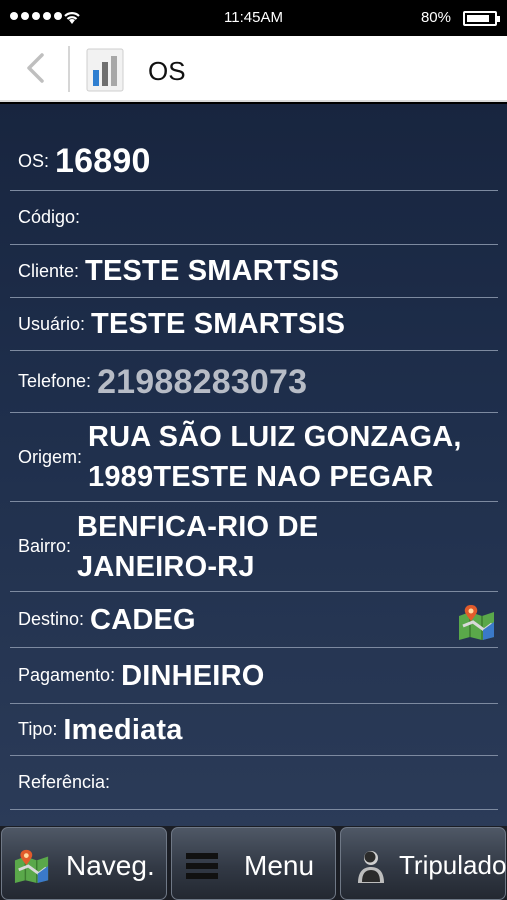  Describe the element at coordinates (36, 68) in the screenshot. I see `back-icon` at that location.